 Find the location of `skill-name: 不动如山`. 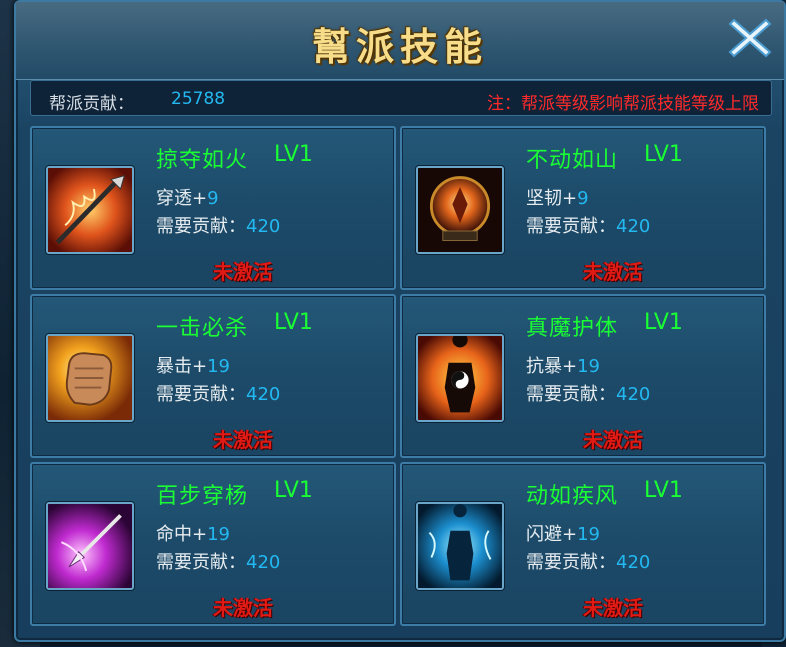

skill-name: 不动如山 is located at coordinates (572, 160).